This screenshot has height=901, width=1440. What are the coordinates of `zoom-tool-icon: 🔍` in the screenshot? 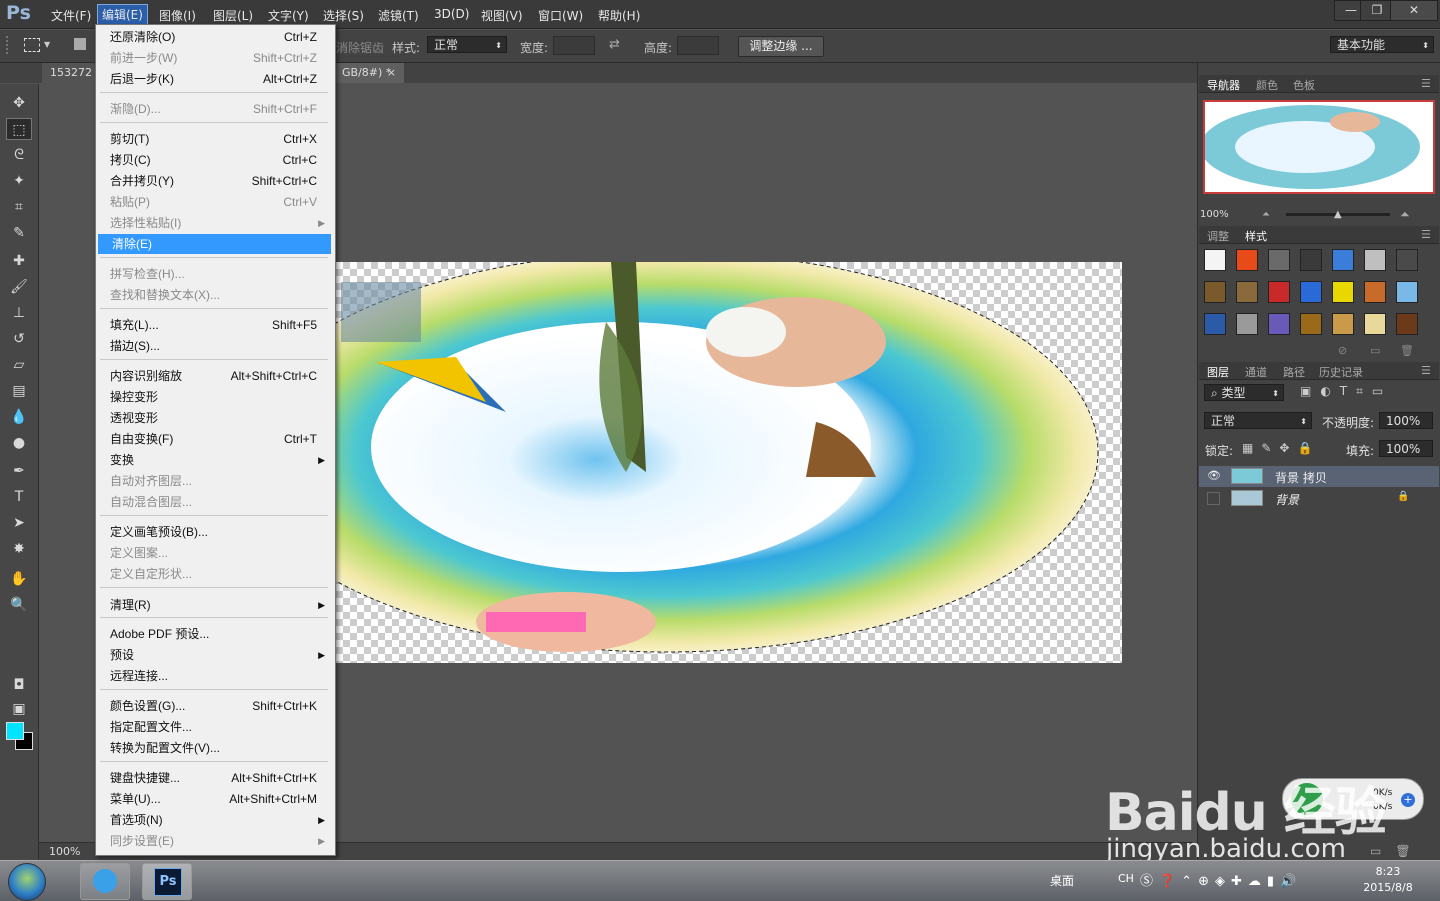 It's located at (19, 605).